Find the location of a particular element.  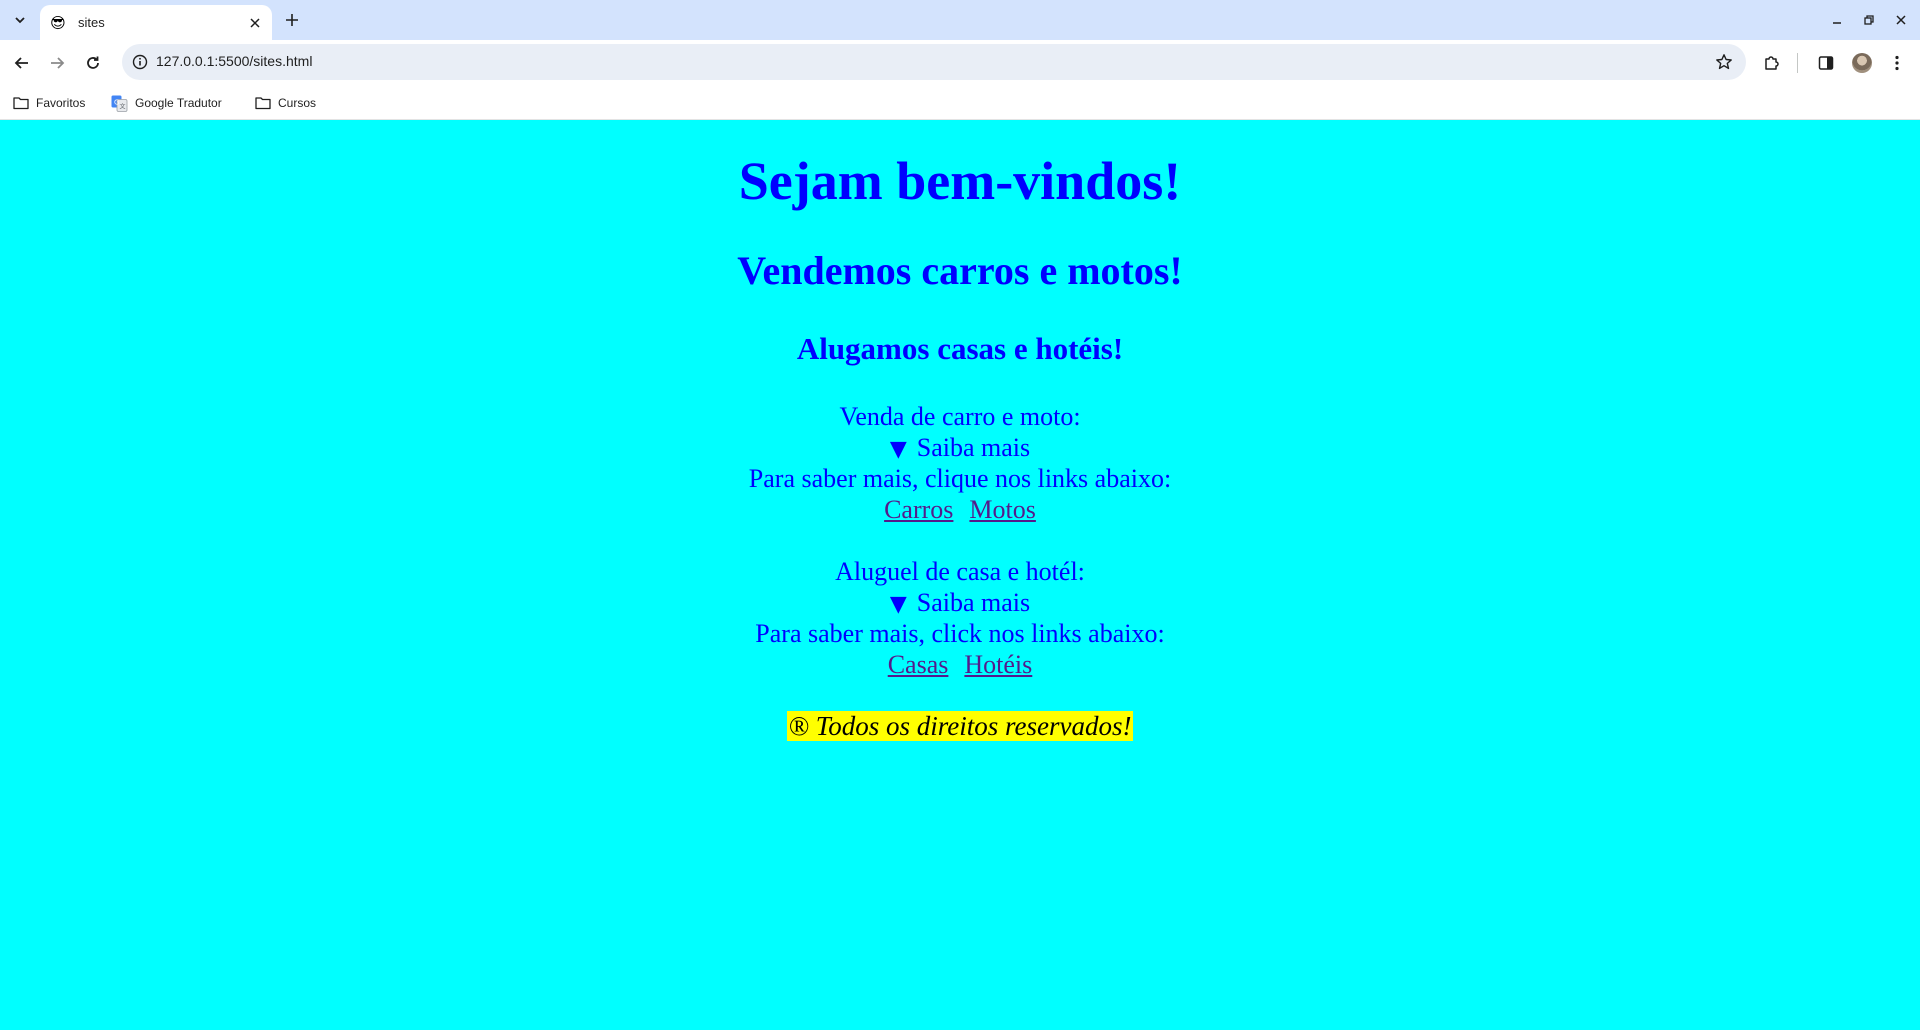

footer: ® Todos os direitos reservados! is located at coordinates (960, 726).